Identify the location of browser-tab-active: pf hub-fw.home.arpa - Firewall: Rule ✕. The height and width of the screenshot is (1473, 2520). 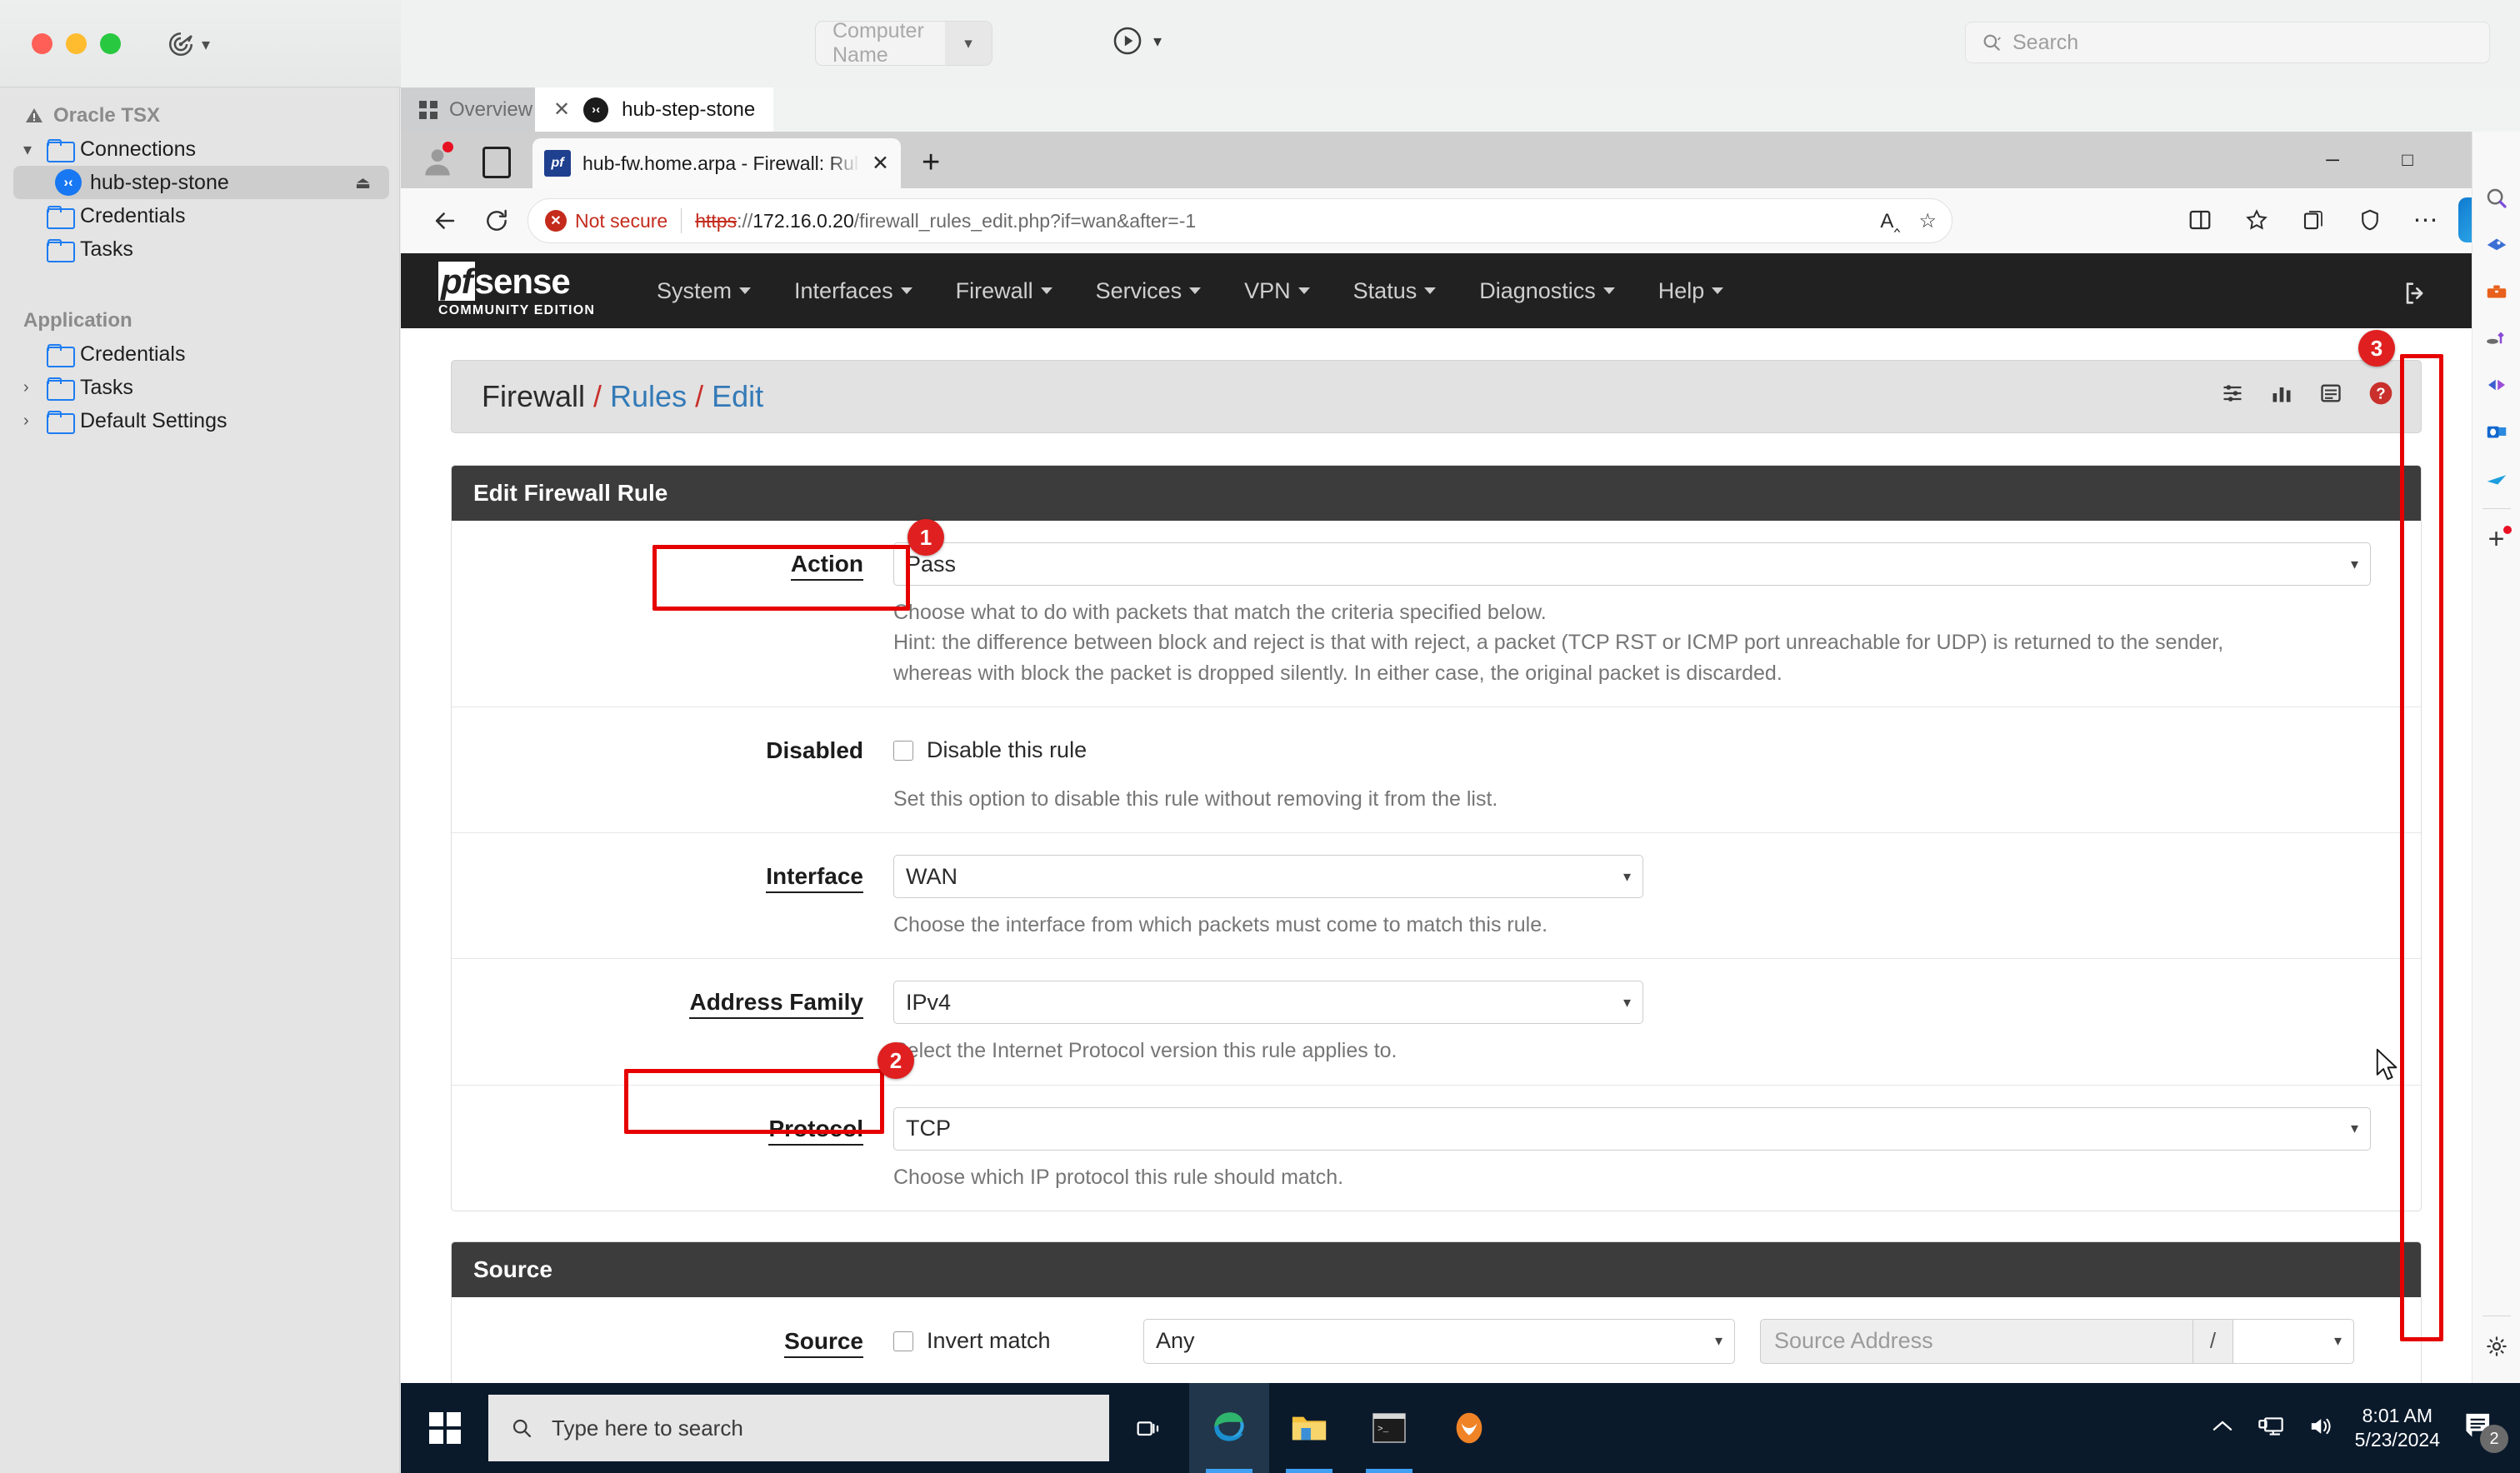
(716, 163).